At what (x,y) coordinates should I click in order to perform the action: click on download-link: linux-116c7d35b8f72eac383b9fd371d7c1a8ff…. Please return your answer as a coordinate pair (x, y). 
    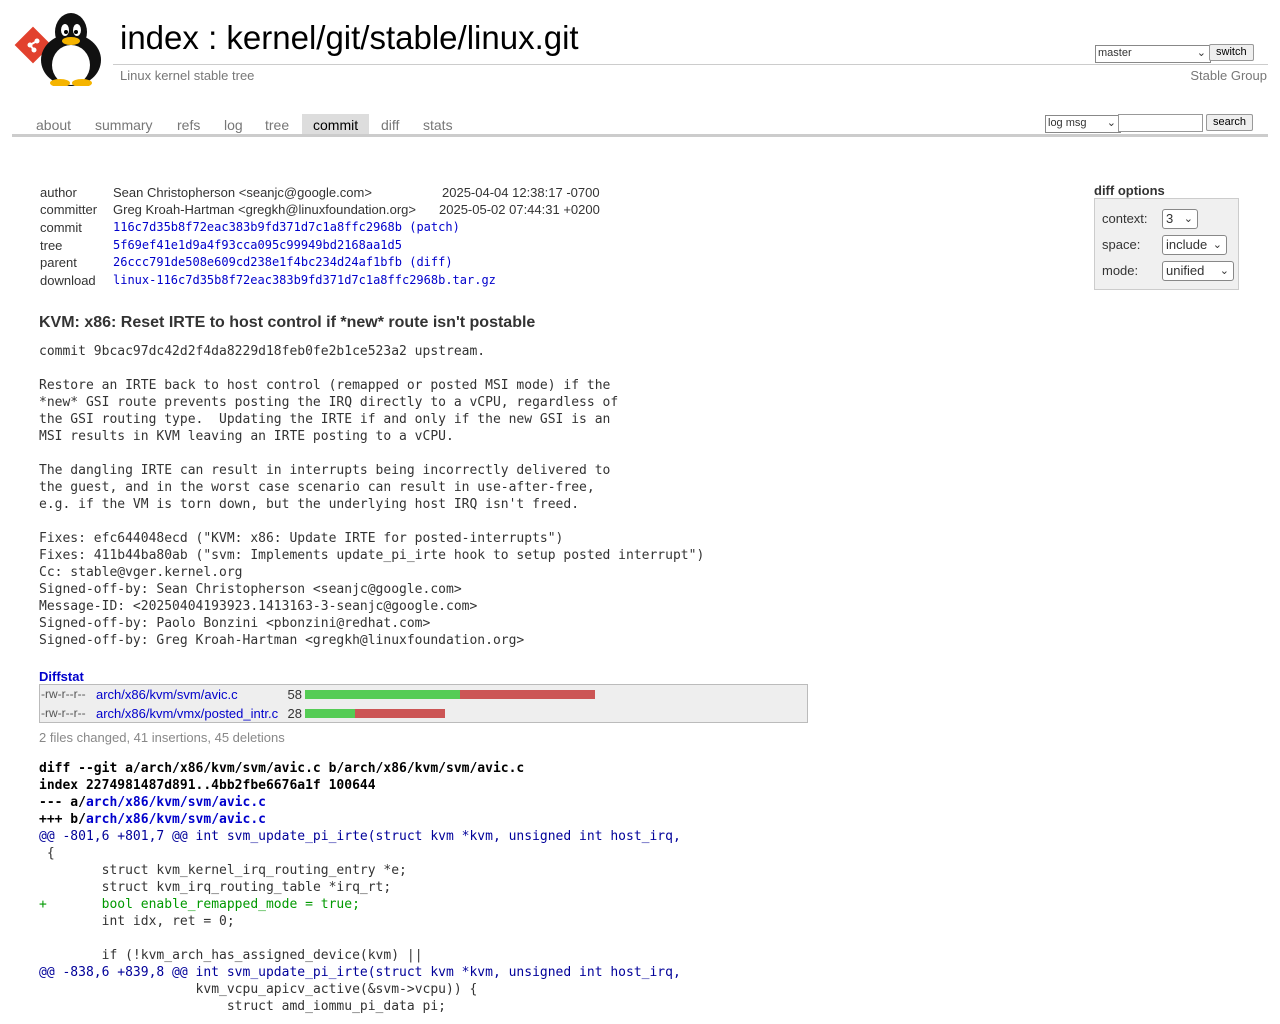
    Looking at the image, I should click on (304, 280).